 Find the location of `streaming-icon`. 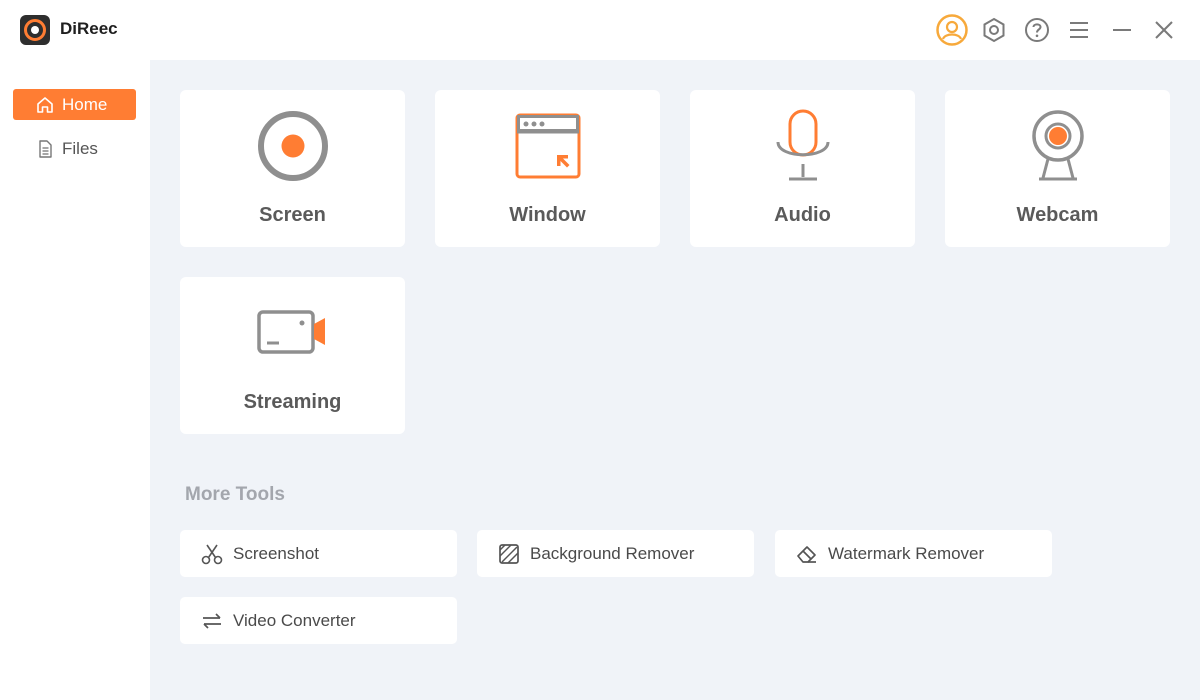

streaming-icon is located at coordinates (292, 333).